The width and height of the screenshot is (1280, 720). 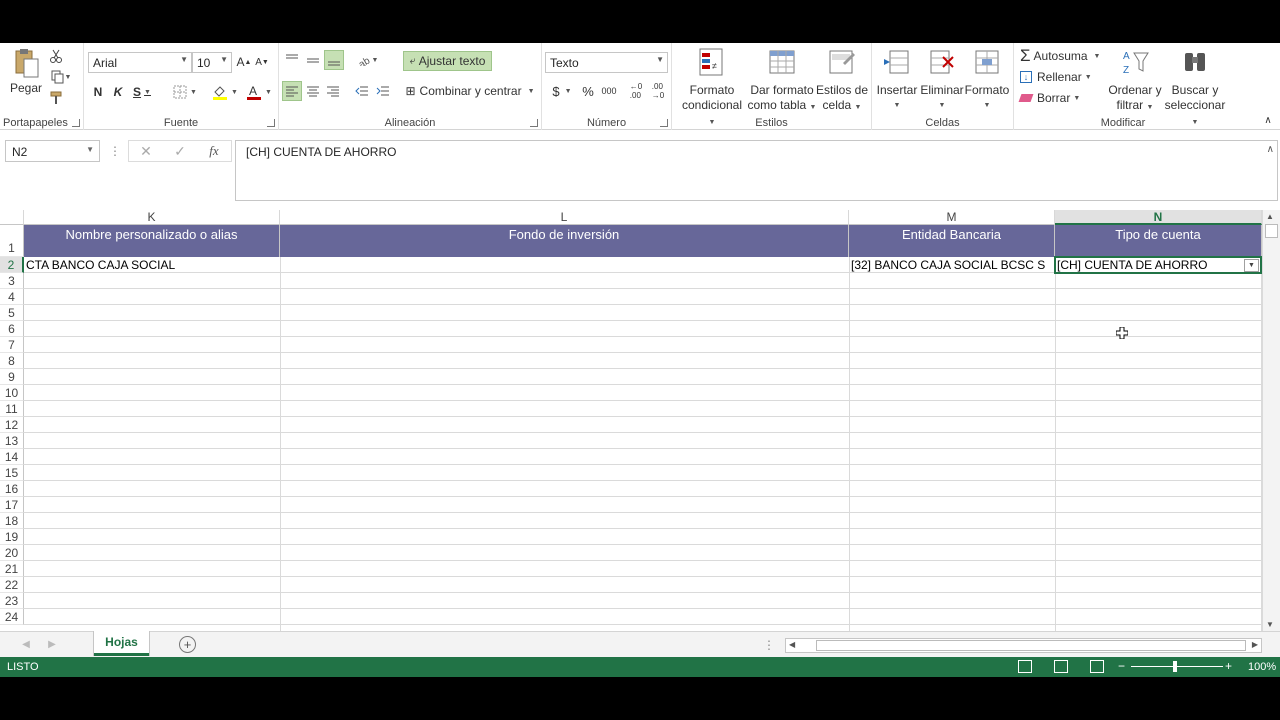 What do you see at coordinates (1158, 217) in the screenshot?
I see `column-header-n: N` at bounding box center [1158, 217].